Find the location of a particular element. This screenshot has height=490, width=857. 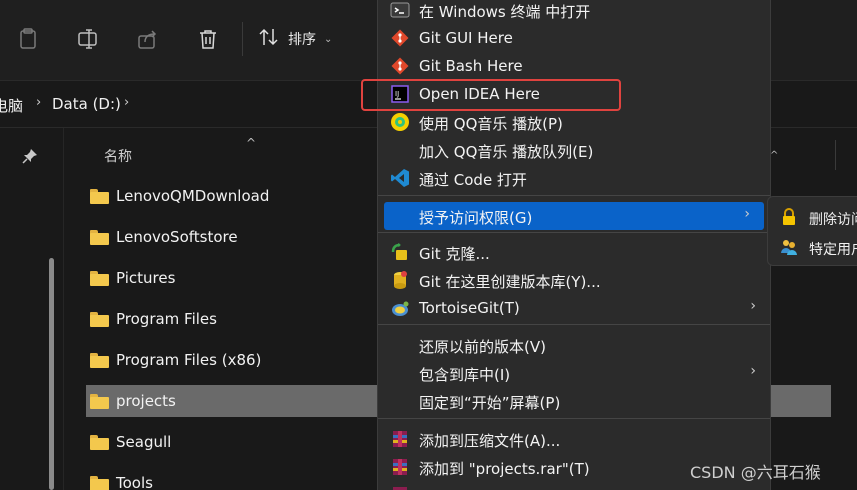

tortoisegit-clone-icon is located at coordinates (400, 252).